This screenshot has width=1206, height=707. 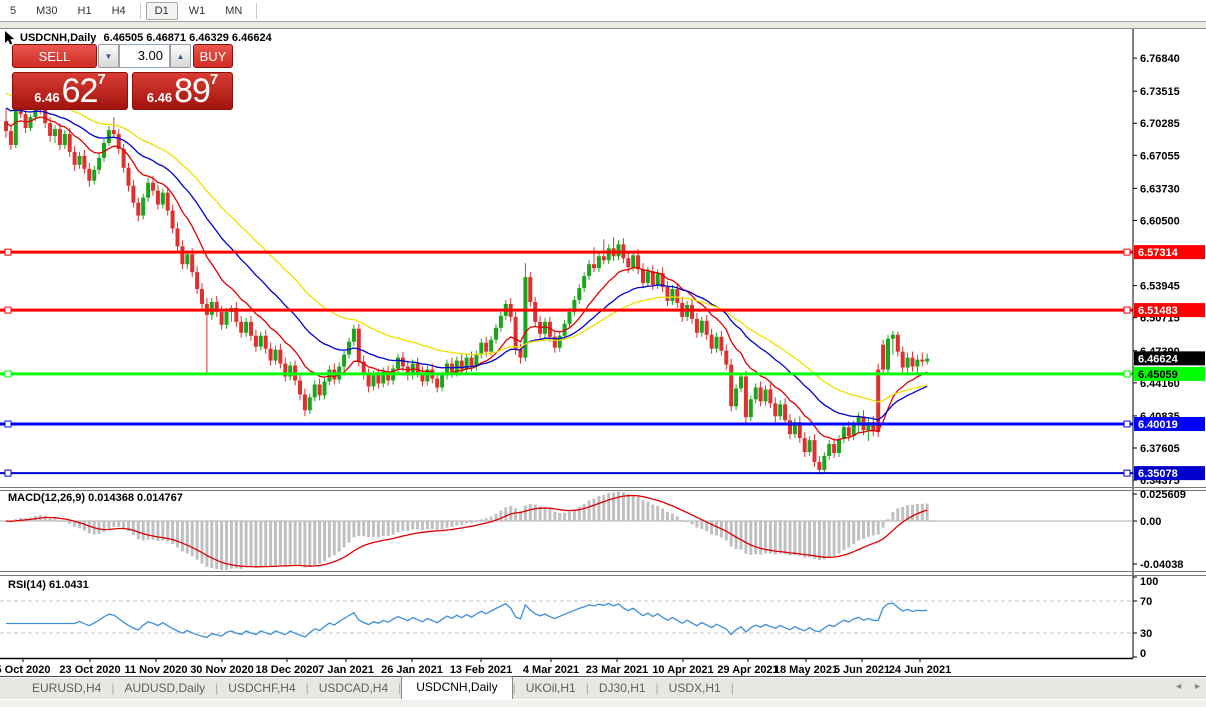 What do you see at coordinates (353, 688) in the screenshot?
I see `tab-usdcad-h4: USDCAD,H4` at bounding box center [353, 688].